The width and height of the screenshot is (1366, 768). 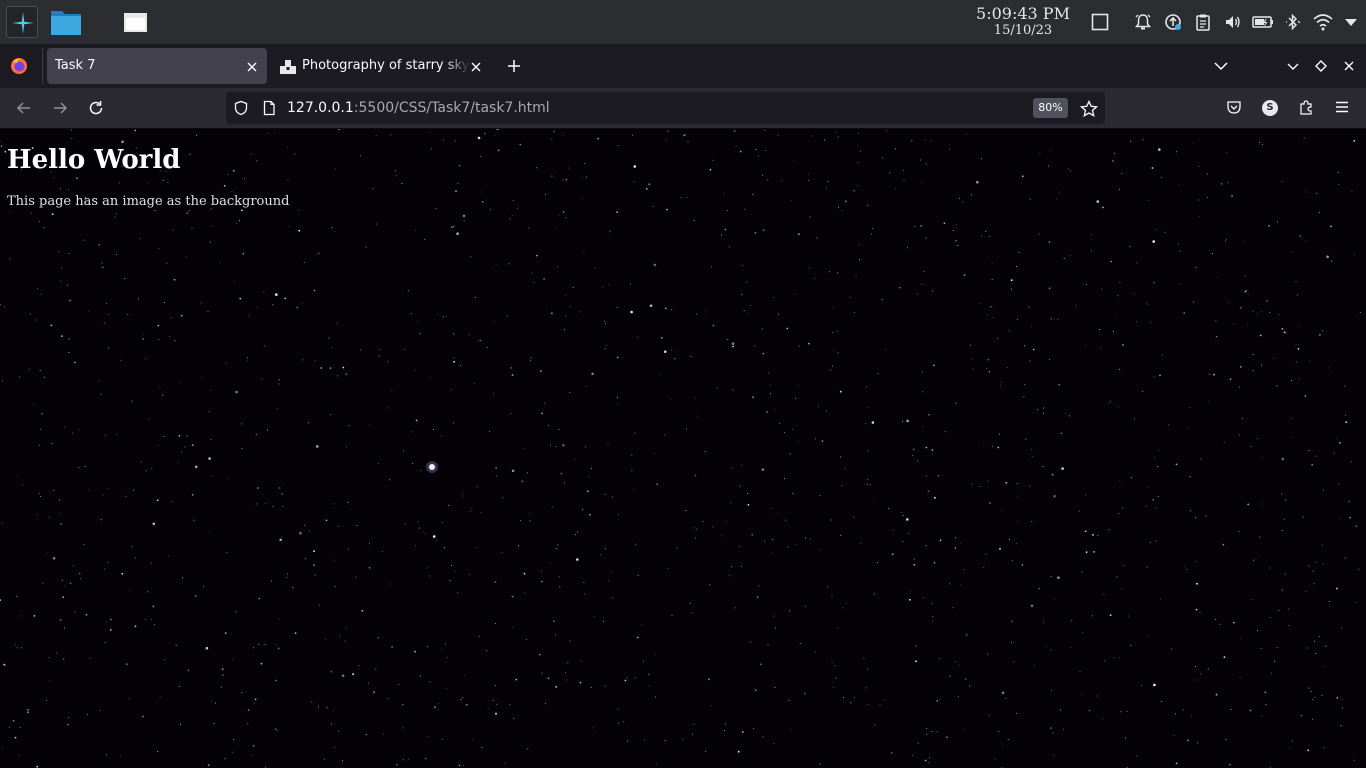 I want to click on updates-icon, so click(x=1173, y=22).